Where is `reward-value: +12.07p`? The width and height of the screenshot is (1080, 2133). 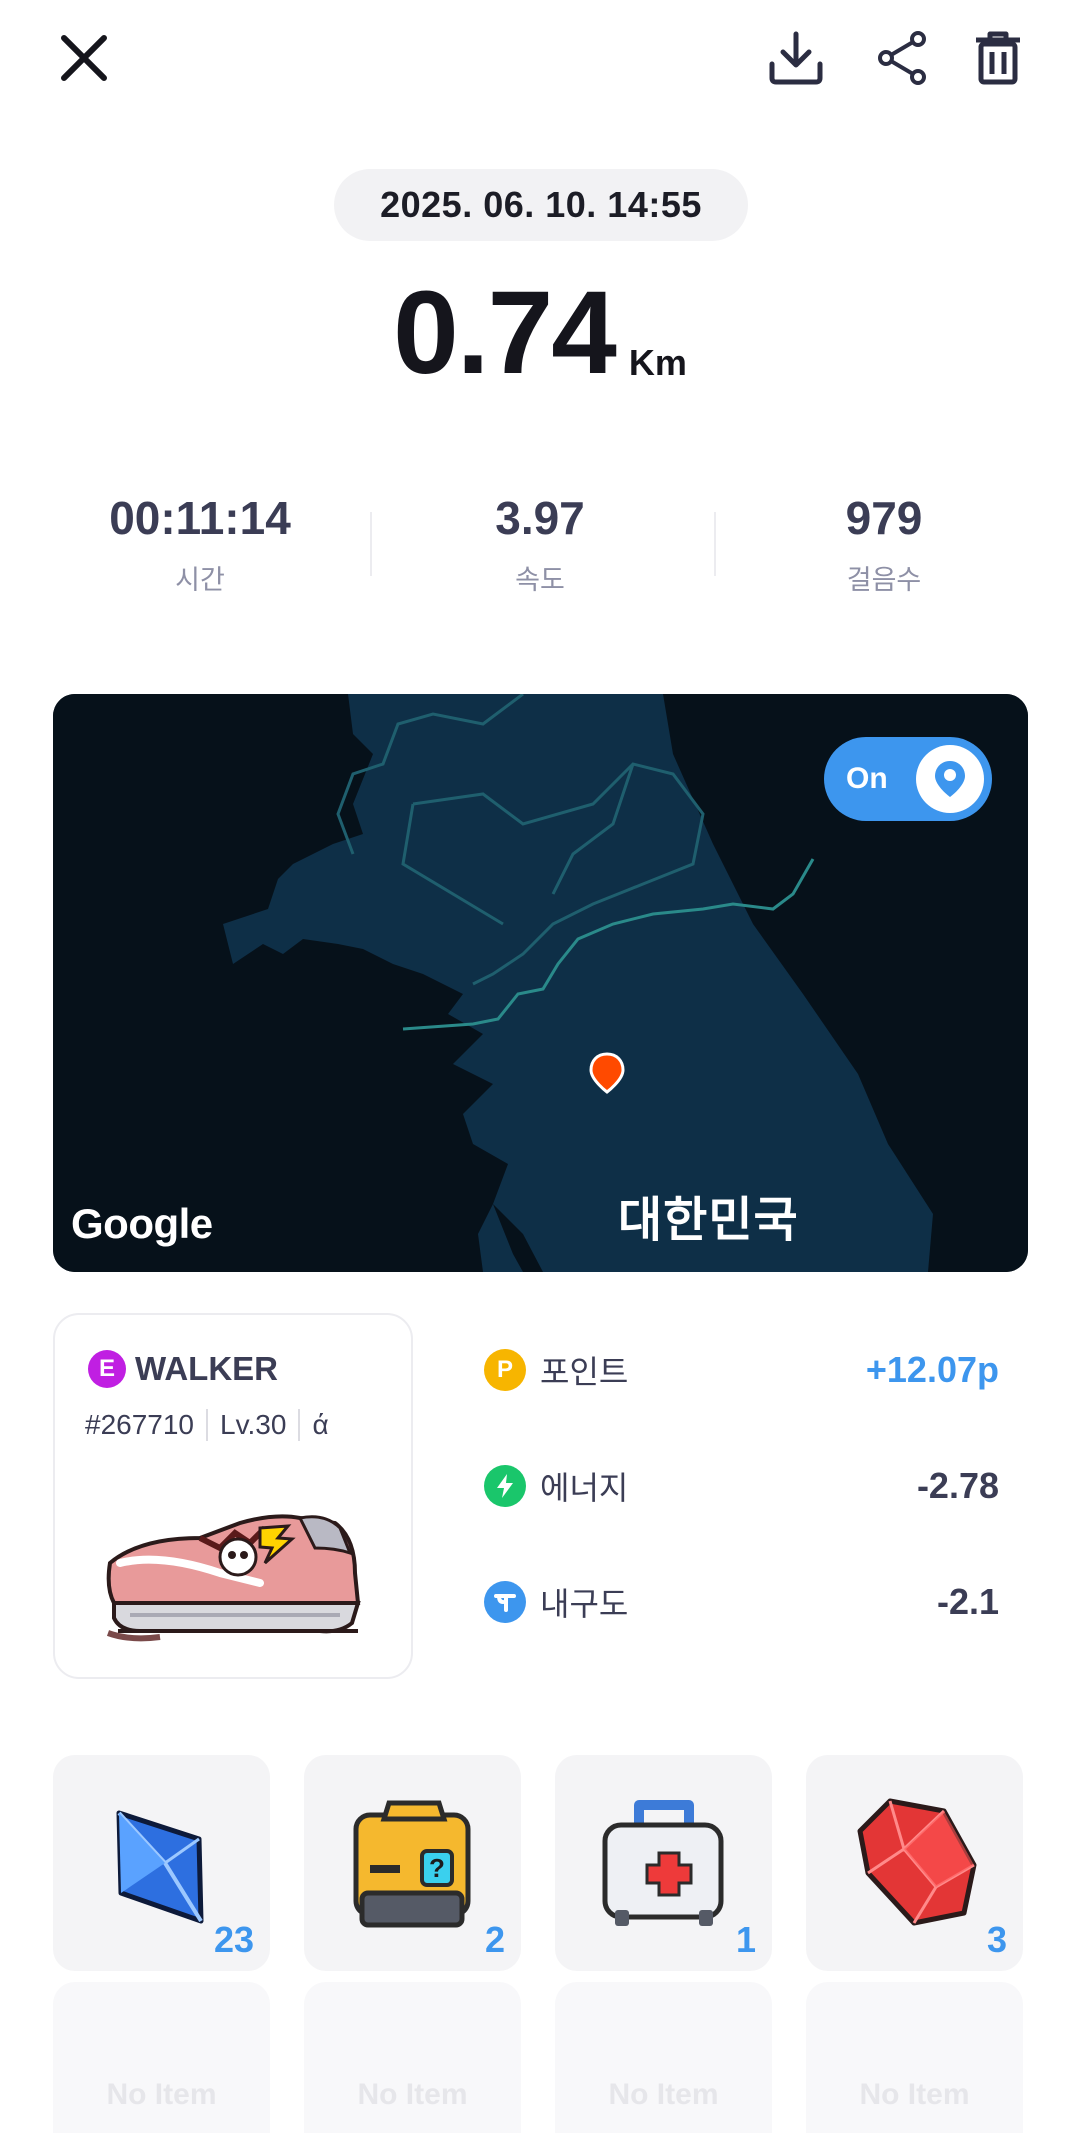
reward-value: +12.07p is located at coordinates (932, 1369).